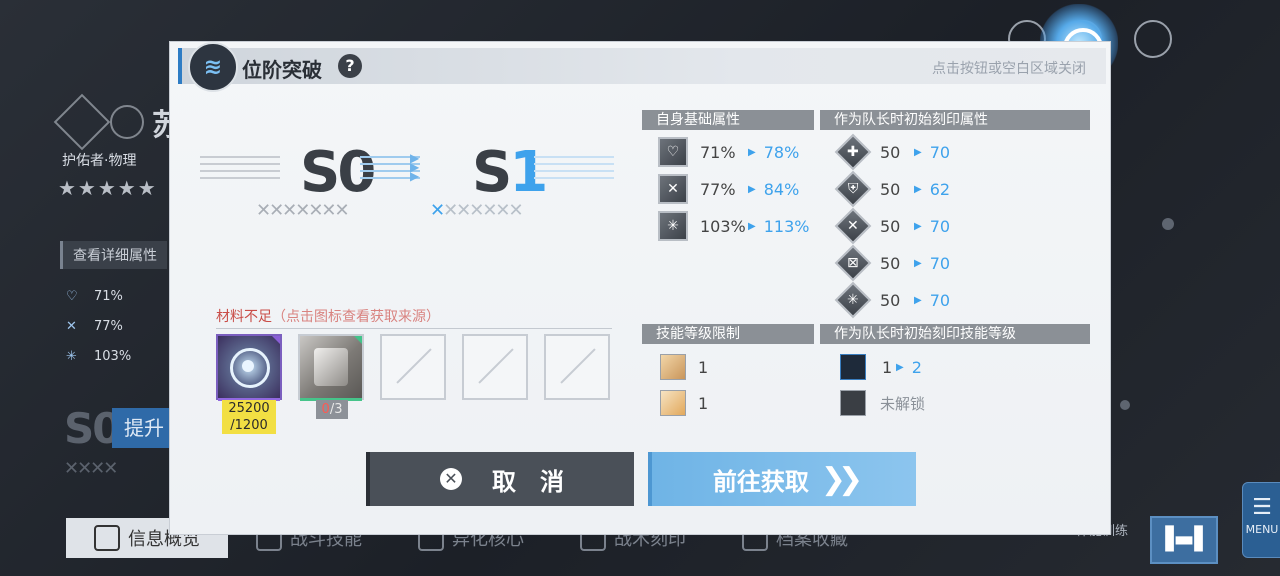  I want to click on base-attr-row: ♡ 71% ▶ 78%, so click(728, 152).